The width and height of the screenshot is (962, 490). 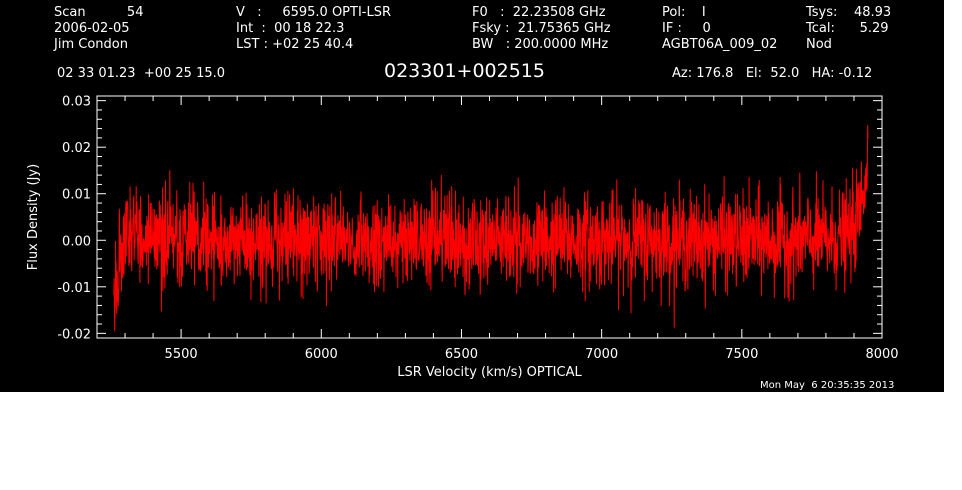 I want to click on x-tick-label: 6000, so click(x=321, y=354).